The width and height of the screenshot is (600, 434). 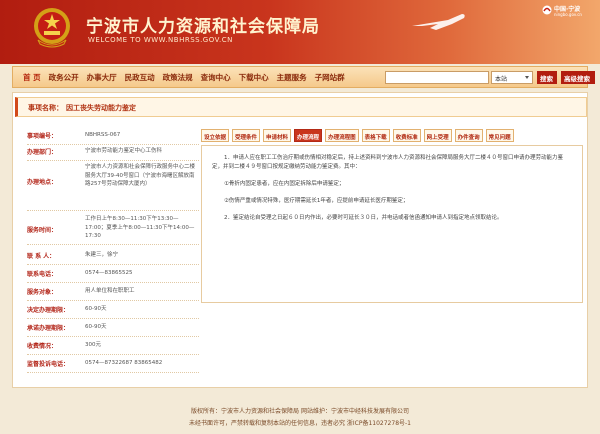 What do you see at coordinates (48, 310) in the screenshot?
I see `info-key: 决定办理期限：` at bounding box center [48, 310].